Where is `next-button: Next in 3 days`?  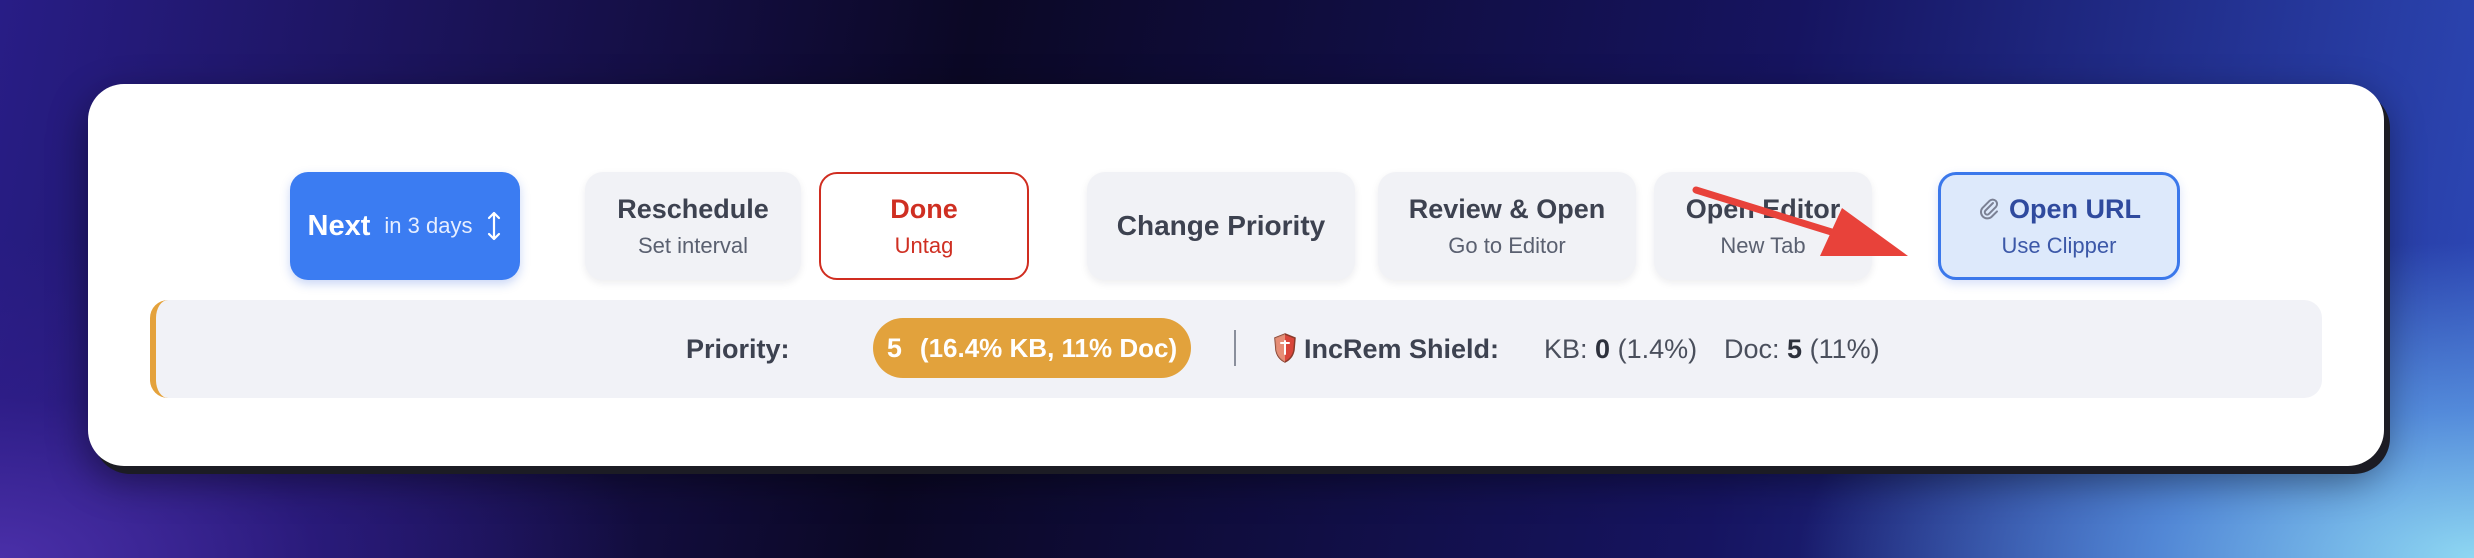 next-button: Next in 3 days is located at coordinates (405, 226).